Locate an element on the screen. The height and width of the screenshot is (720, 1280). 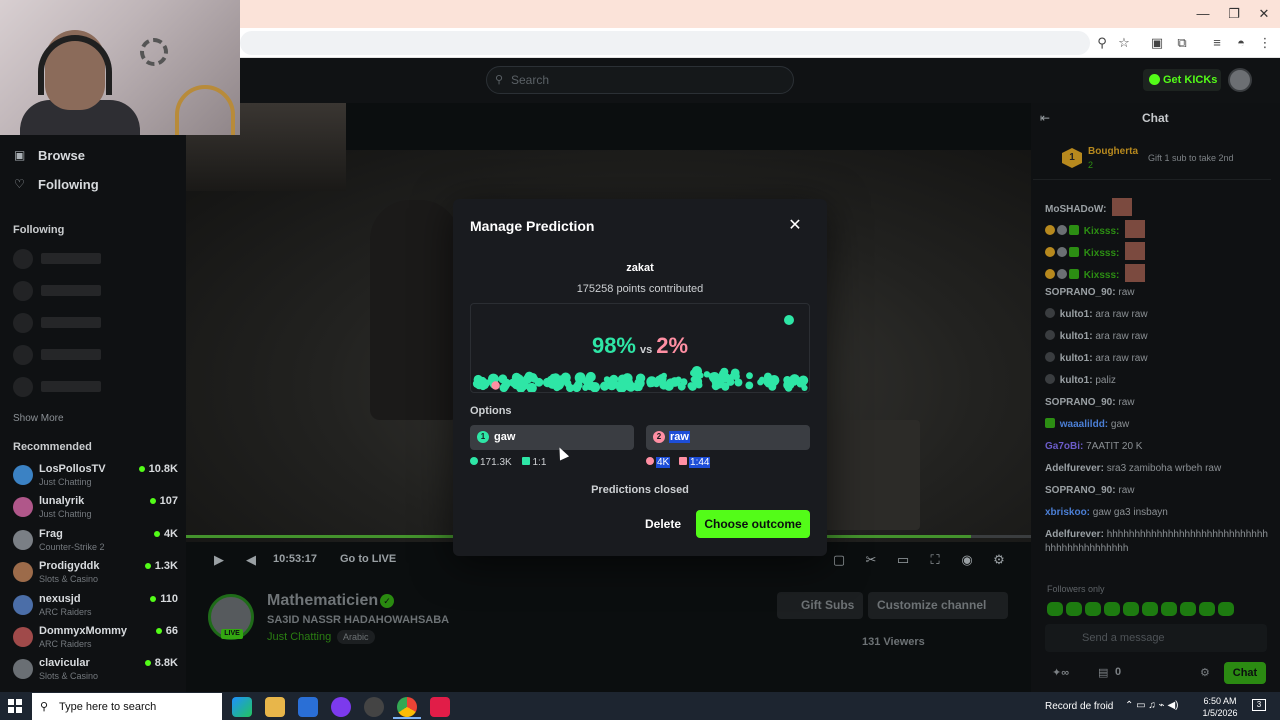
recommended-channel: DommyxMommy ARC Raiders 66 is located at coordinates (95, 640).